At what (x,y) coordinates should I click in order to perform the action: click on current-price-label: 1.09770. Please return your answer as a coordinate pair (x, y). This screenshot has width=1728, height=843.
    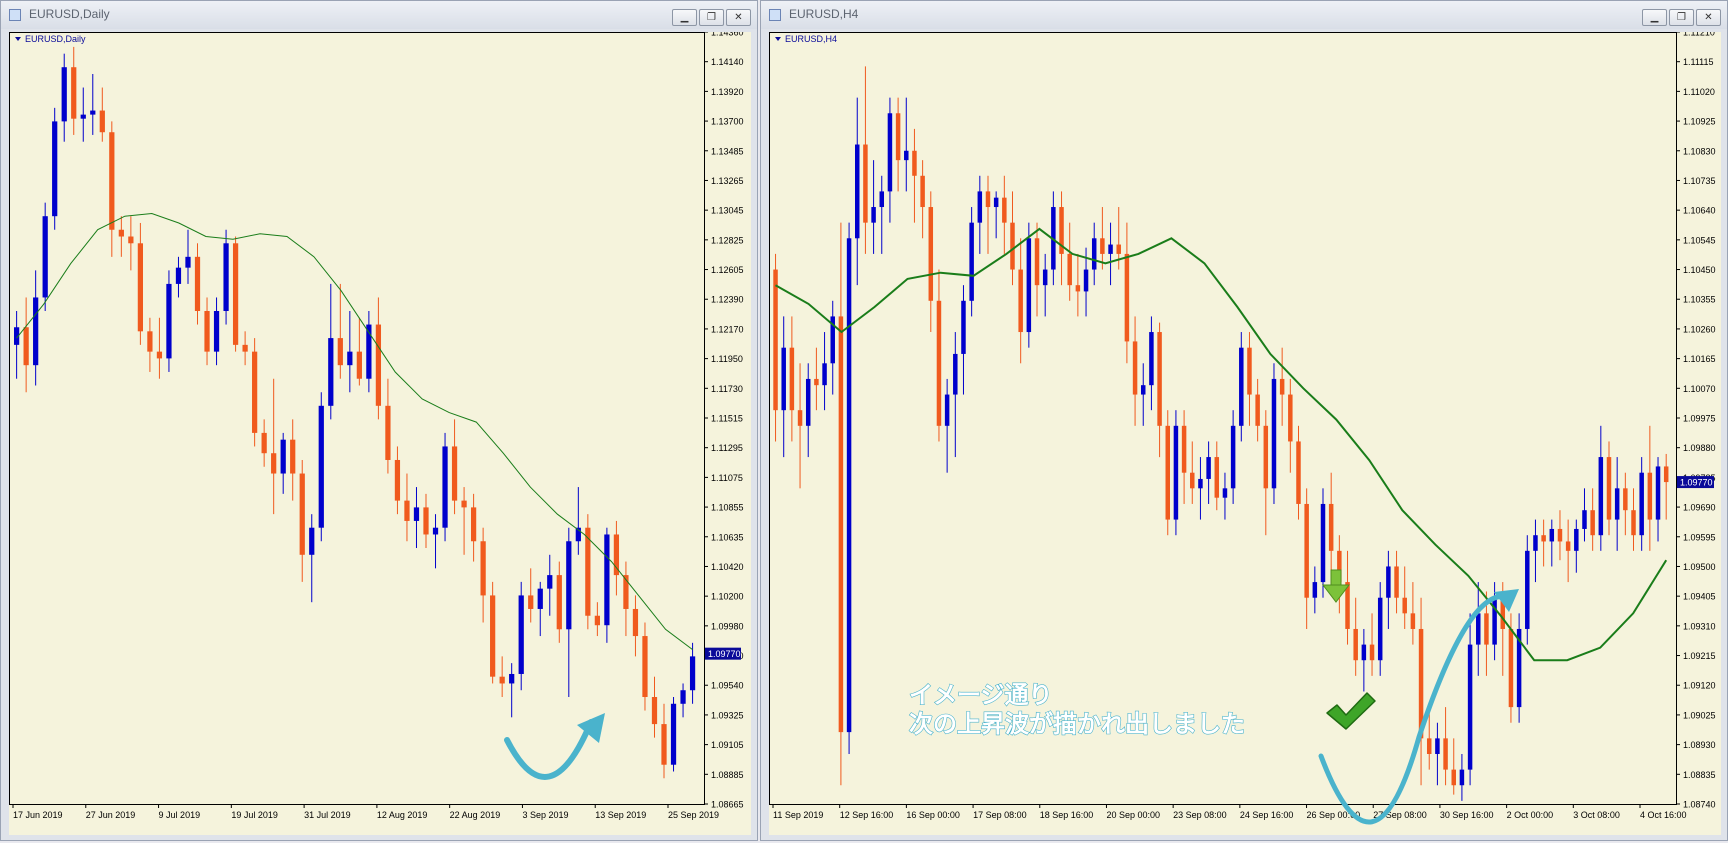
    Looking at the image, I should click on (724, 654).